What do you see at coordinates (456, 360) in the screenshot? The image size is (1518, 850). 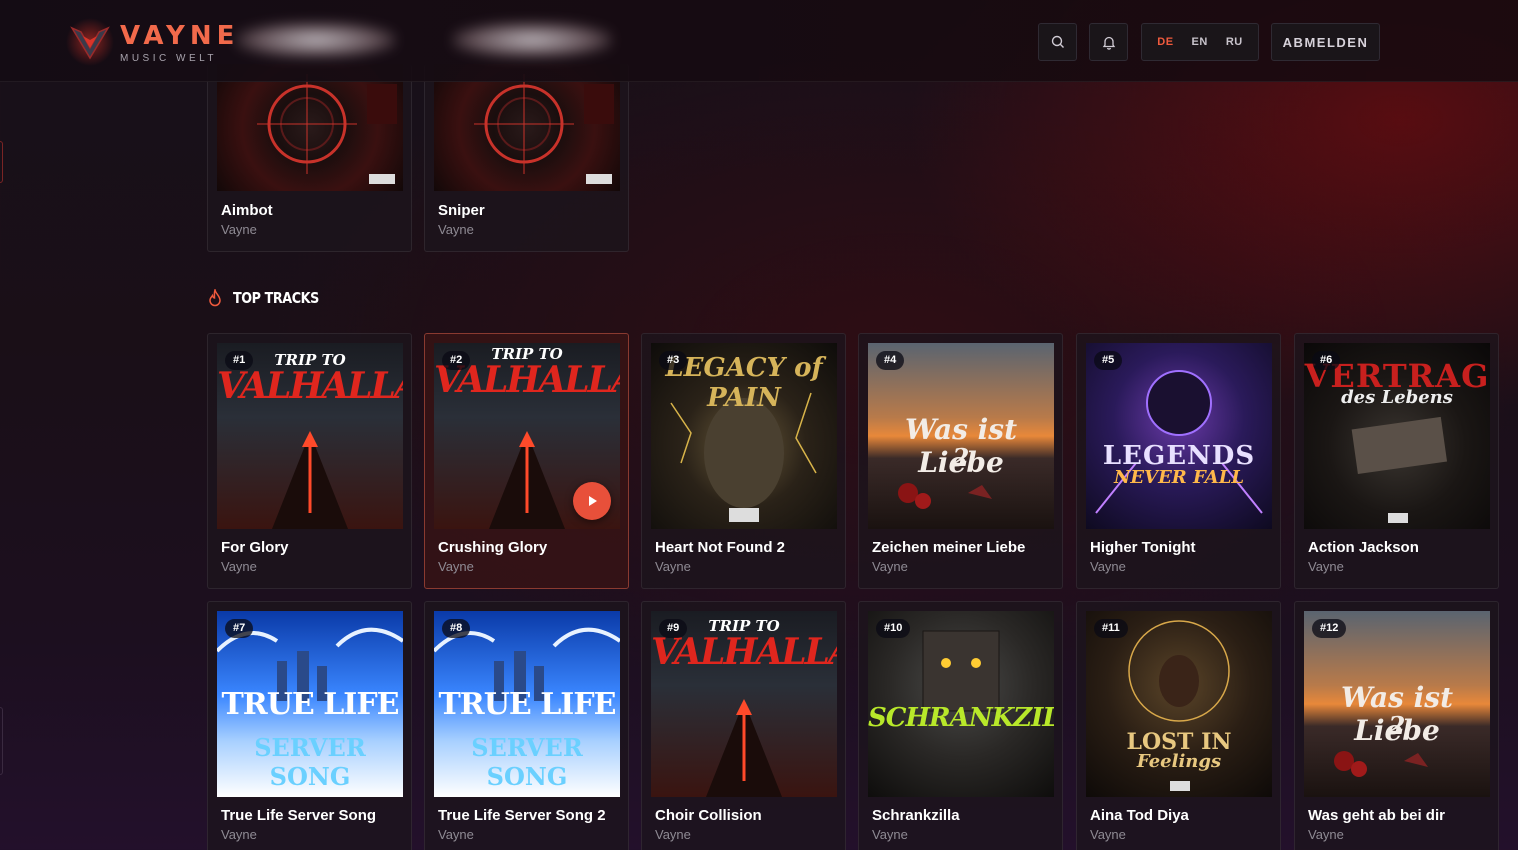 I see `rank-badge: #2` at bounding box center [456, 360].